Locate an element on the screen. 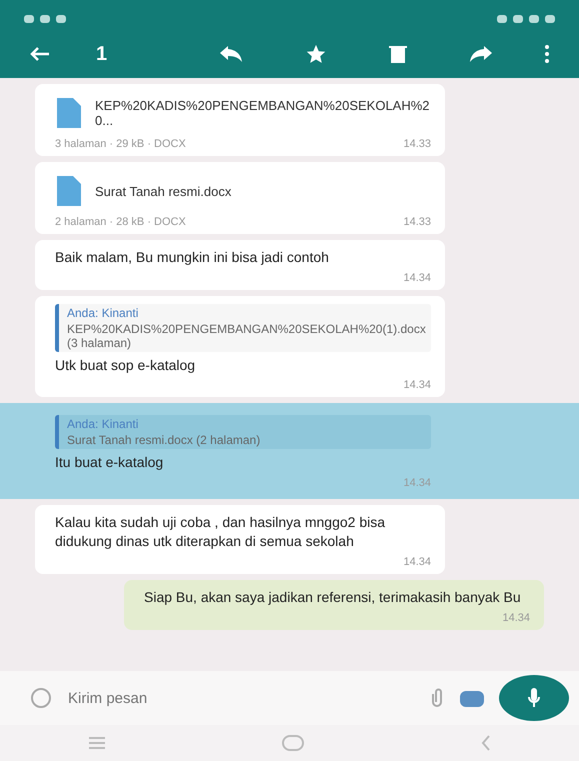  selected-count: 1 is located at coordinates (102, 54).